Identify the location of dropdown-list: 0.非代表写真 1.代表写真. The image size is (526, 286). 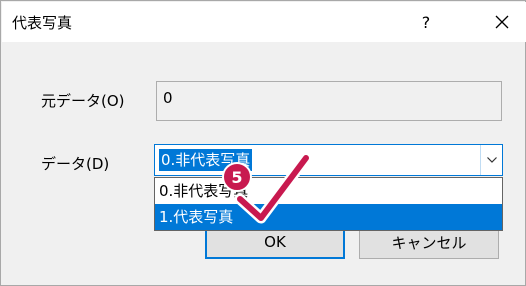
(328, 204).